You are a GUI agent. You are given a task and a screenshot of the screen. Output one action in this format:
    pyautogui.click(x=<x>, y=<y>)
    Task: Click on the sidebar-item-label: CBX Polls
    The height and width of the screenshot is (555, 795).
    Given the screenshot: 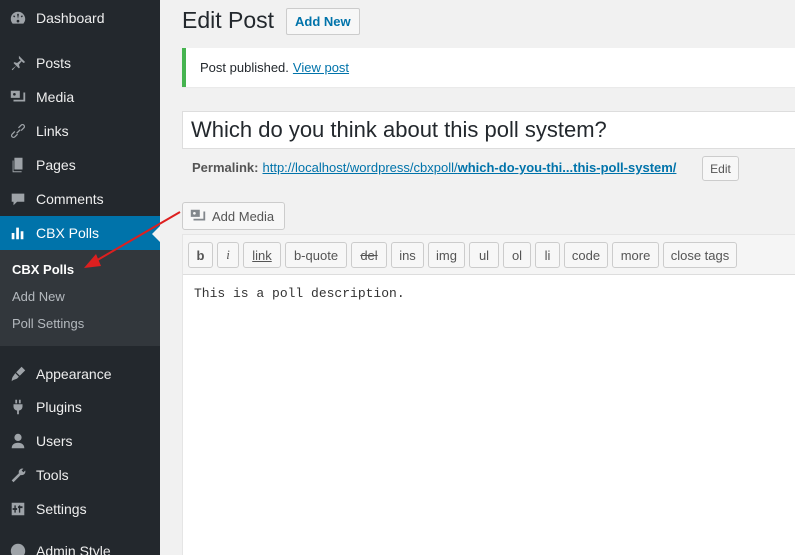 What is the action you would take?
    pyautogui.click(x=68, y=233)
    